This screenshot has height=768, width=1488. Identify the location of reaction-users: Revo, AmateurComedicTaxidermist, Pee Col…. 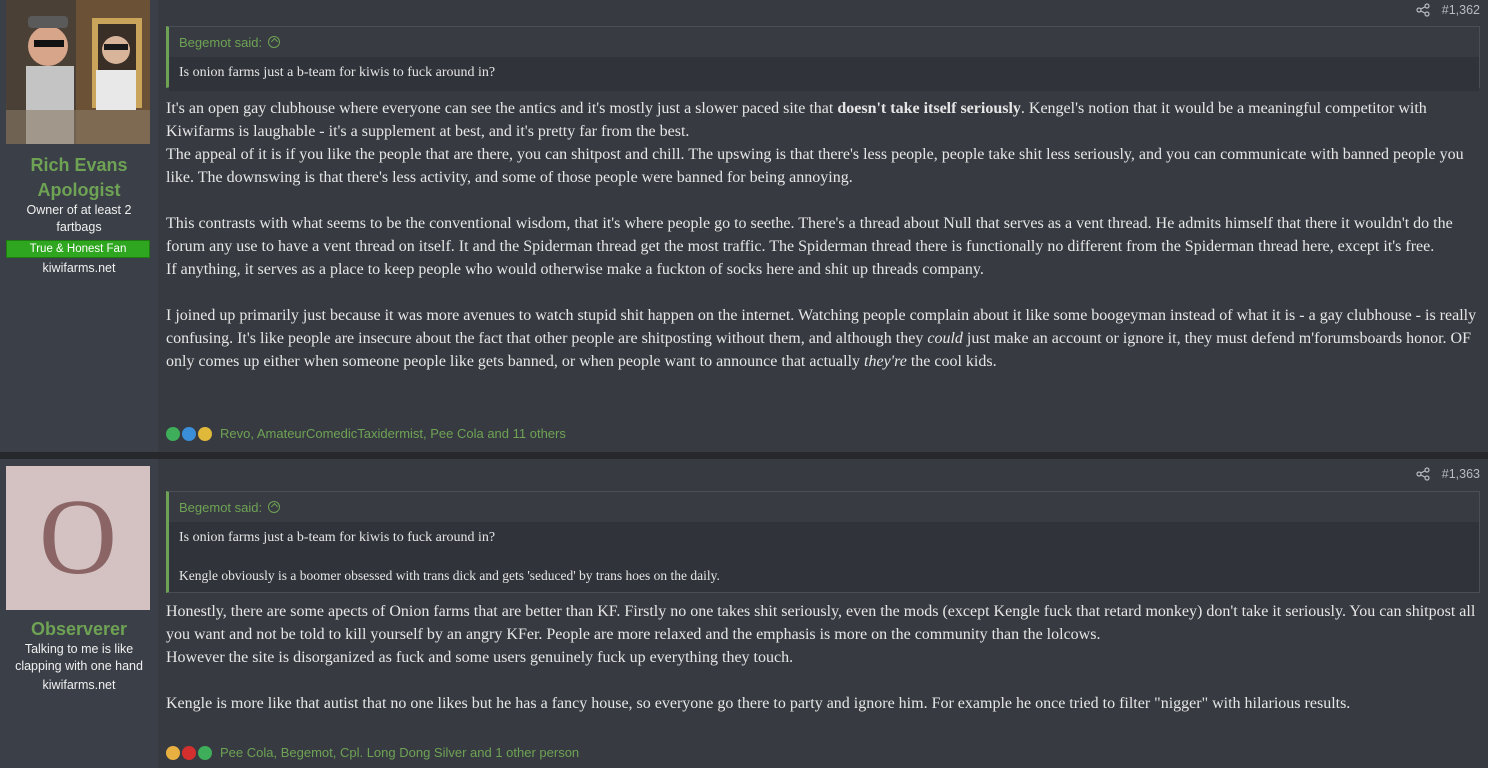
(393, 433).